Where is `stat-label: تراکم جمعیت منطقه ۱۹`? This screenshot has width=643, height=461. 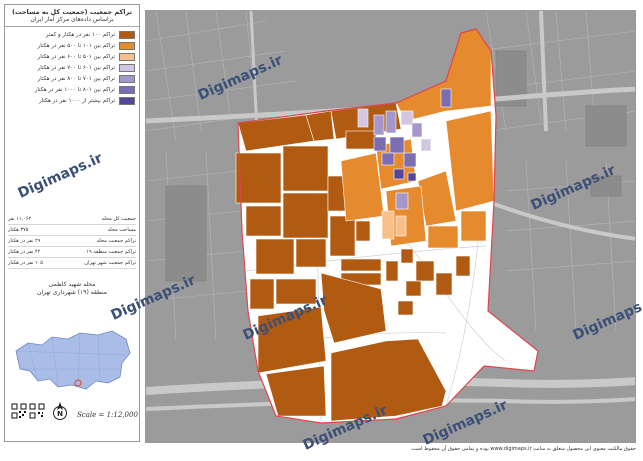 stat-label: تراکم جمعیت منطقه ۱۹ is located at coordinates (111, 252).